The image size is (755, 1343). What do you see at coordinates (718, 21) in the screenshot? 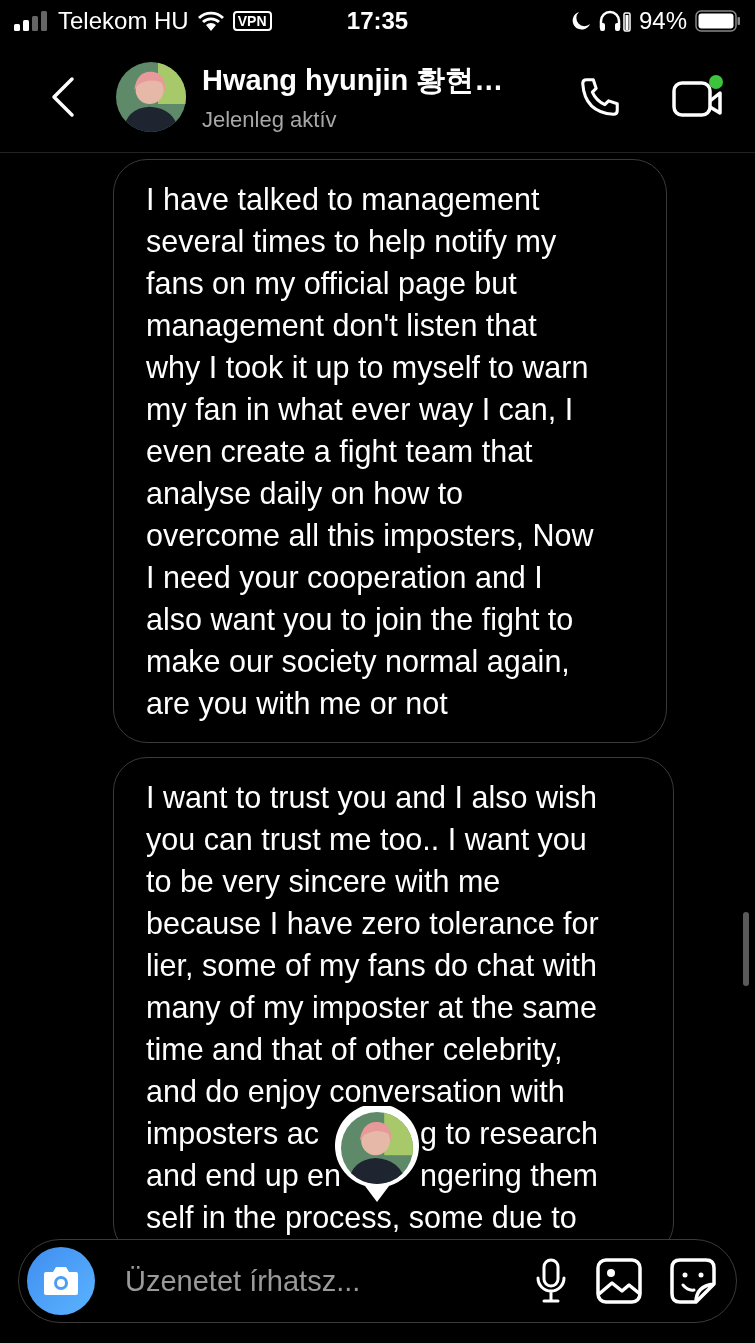
I see `battery-icon` at bounding box center [718, 21].